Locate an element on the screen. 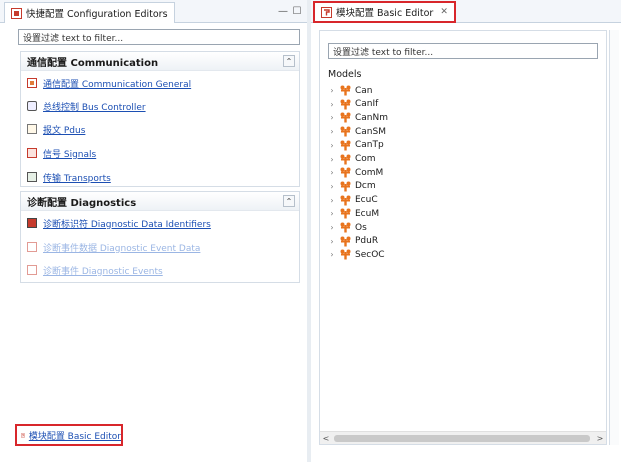 The width and height of the screenshot is (621, 462). item-label: 信号 Signals is located at coordinates (69, 153).